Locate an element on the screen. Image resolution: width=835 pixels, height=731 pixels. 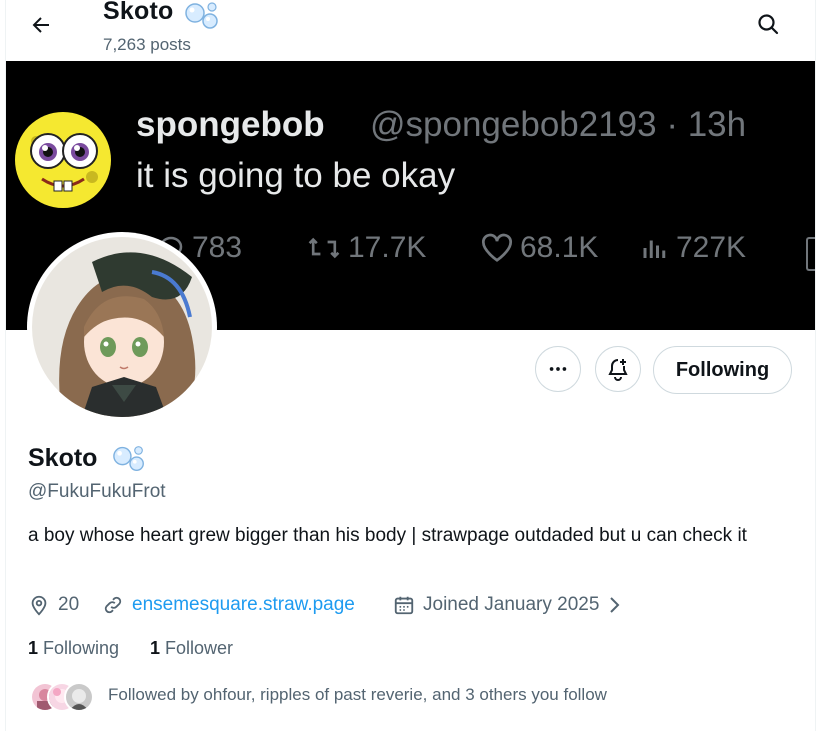
banner-views-count: 727K is located at coordinates (711, 247).